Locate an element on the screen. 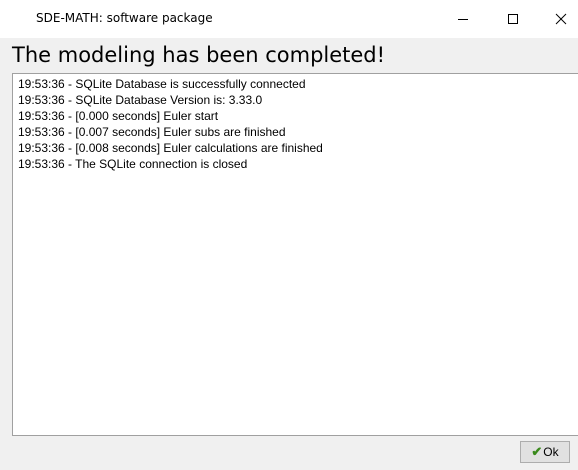 The height and width of the screenshot is (470, 578). page-title: The modeling has been completed! is located at coordinates (199, 55).